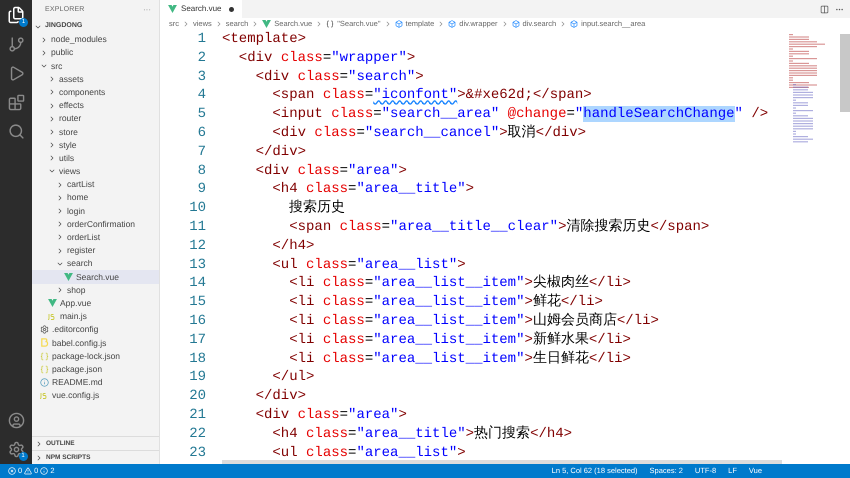 The height and width of the screenshot is (478, 850). What do you see at coordinates (201, 152) in the screenshot?
I see `line-number: 7` at bounding box center [201, 152].